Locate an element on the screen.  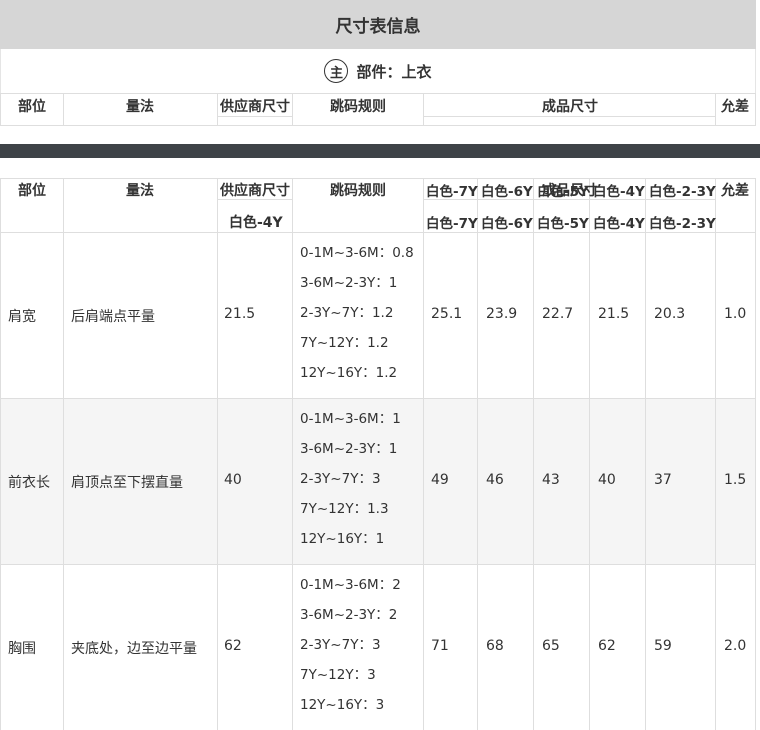
row-method: 后肩端点平量 is located at coordinates (113, 317).